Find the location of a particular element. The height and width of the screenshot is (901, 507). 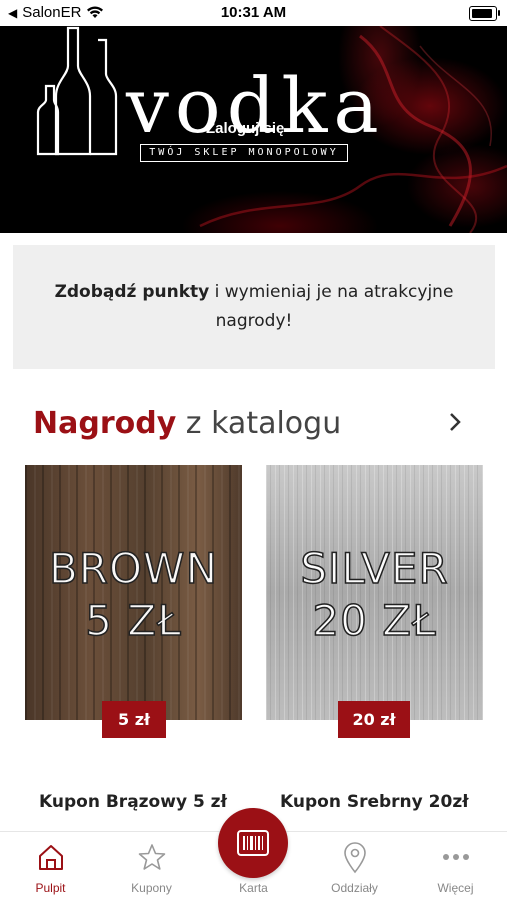

battery-icon is located at coordinates (484, 13).